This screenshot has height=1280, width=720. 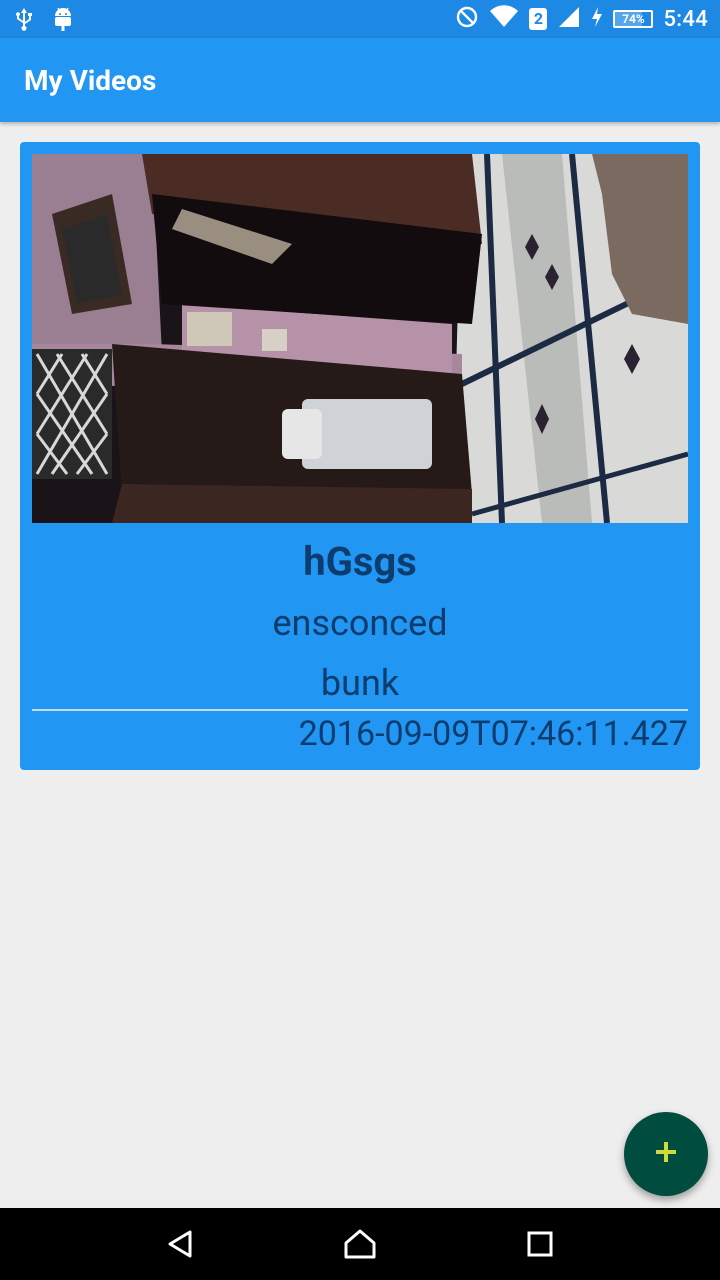 What do you see at coordinates (597, 19) in the screenshot?
I see `charging-icon` at bounding box center [597, 19].